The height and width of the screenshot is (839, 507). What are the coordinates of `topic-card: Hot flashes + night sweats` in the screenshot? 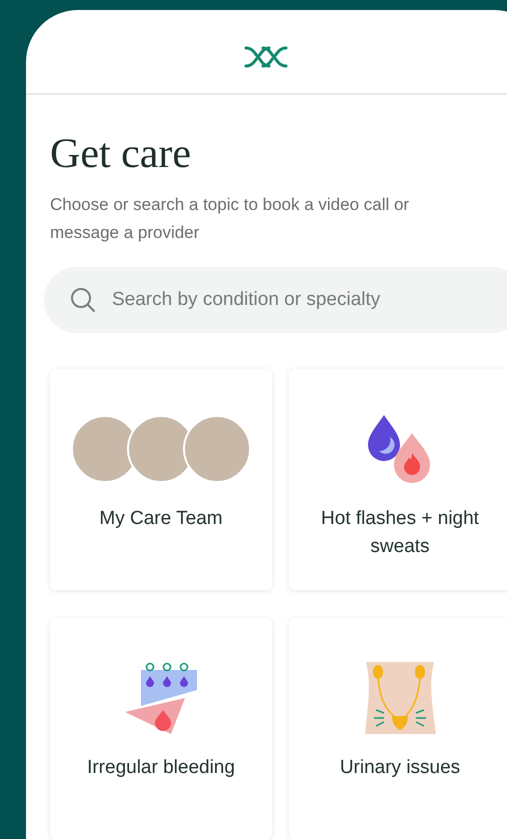 It's located at (398, 479).